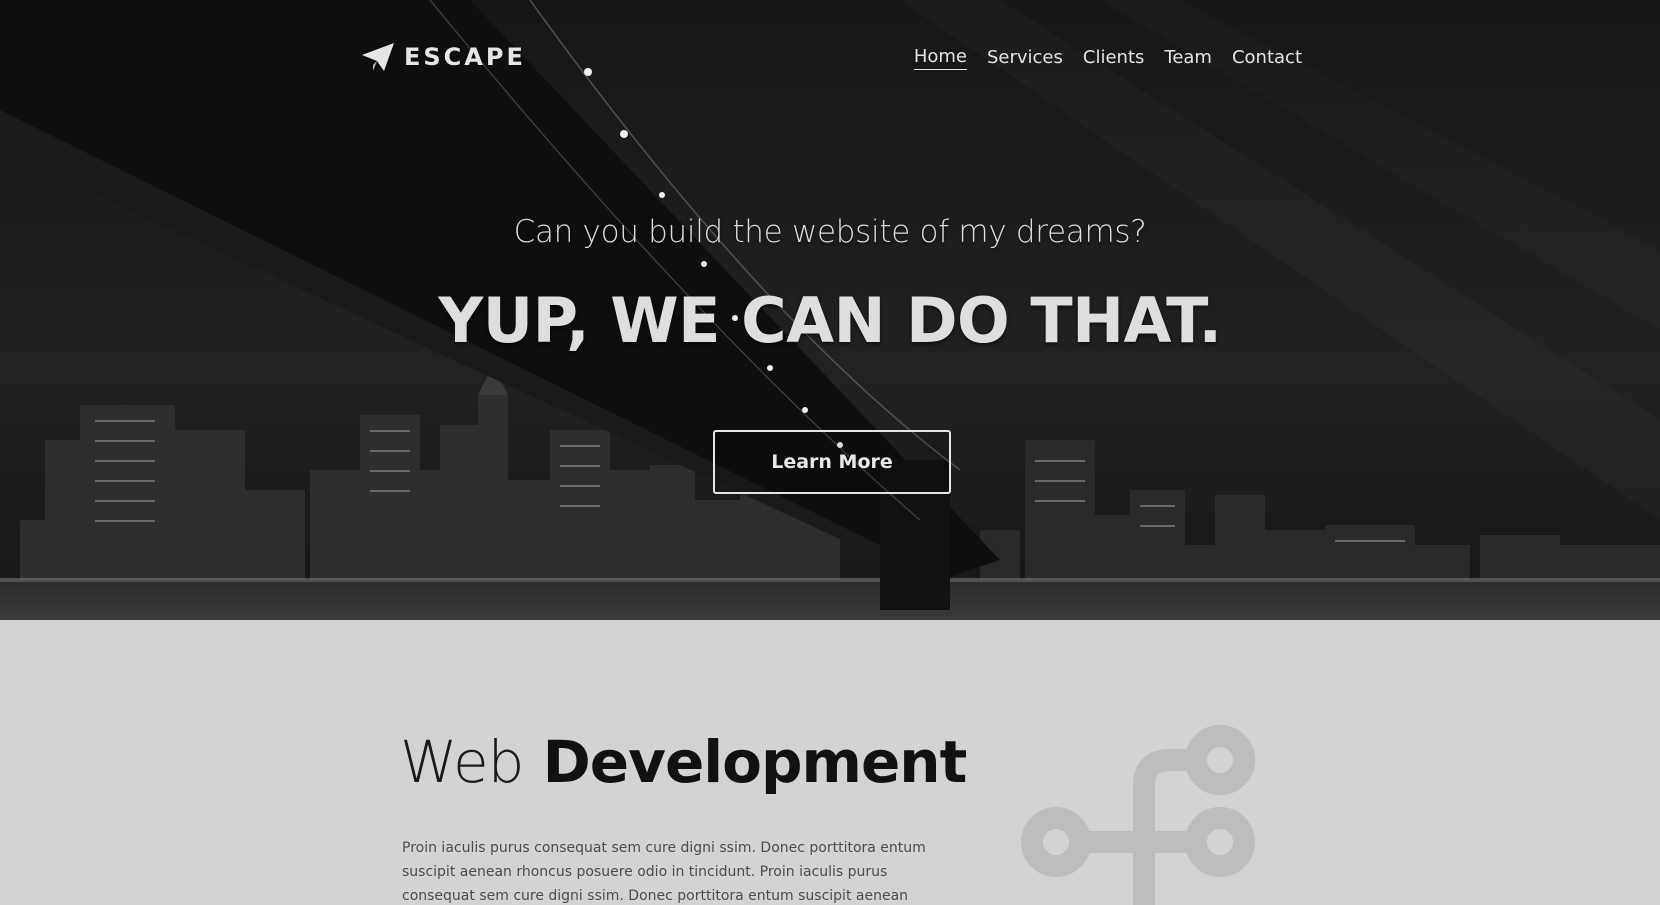  I want to click on paper-plane-icon, so click(378, 57).